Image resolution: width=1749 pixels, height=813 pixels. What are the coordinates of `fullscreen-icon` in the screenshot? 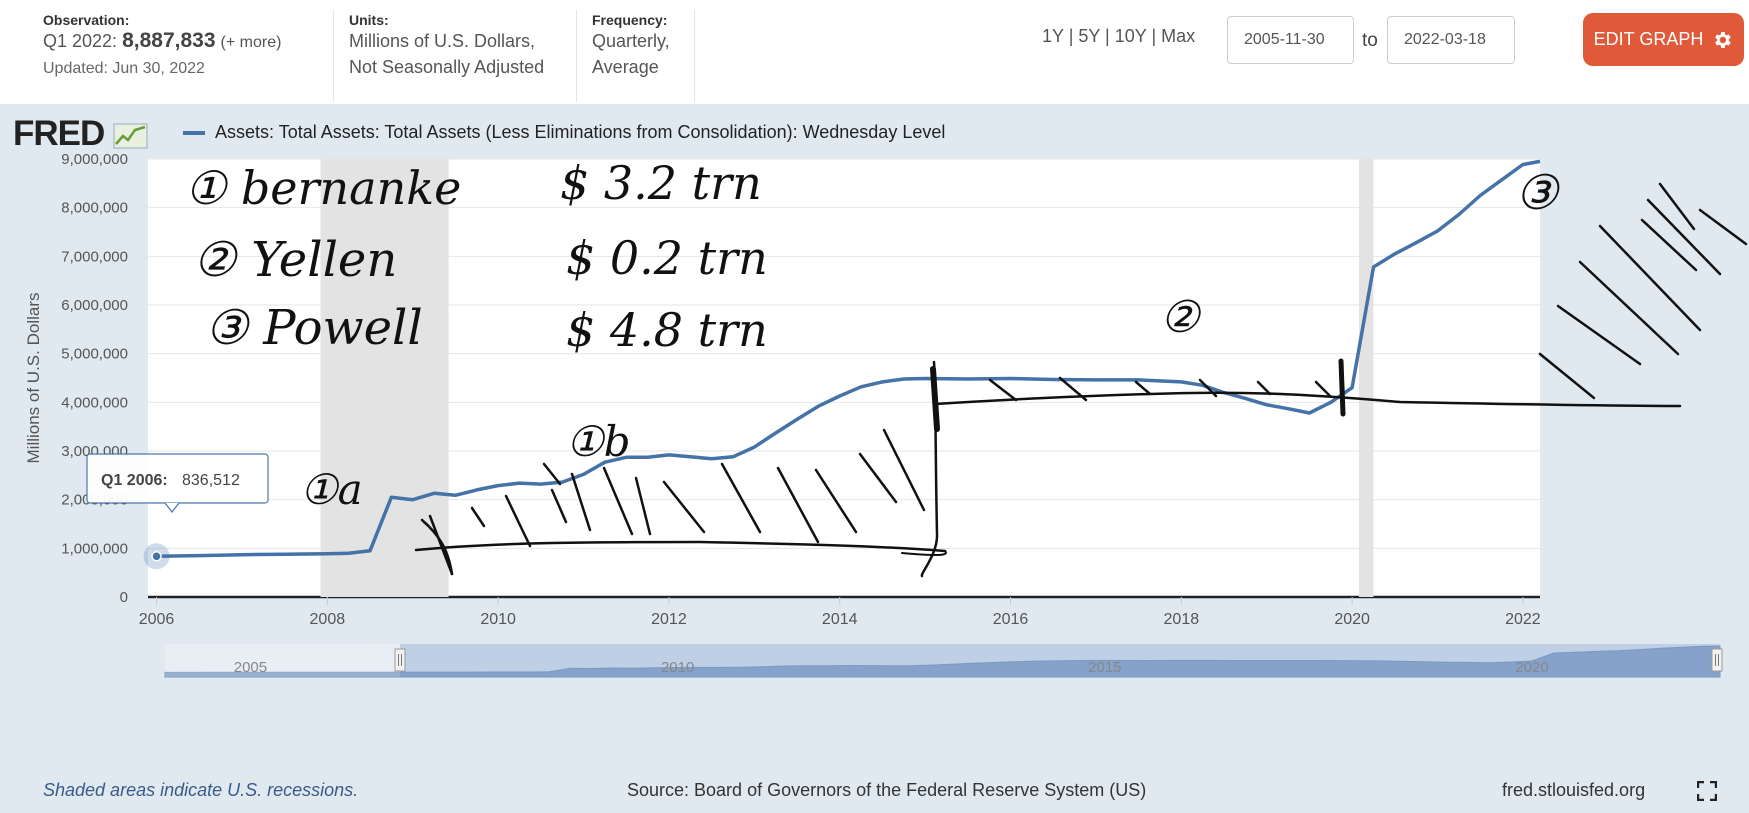 It's located at (1707, 791).